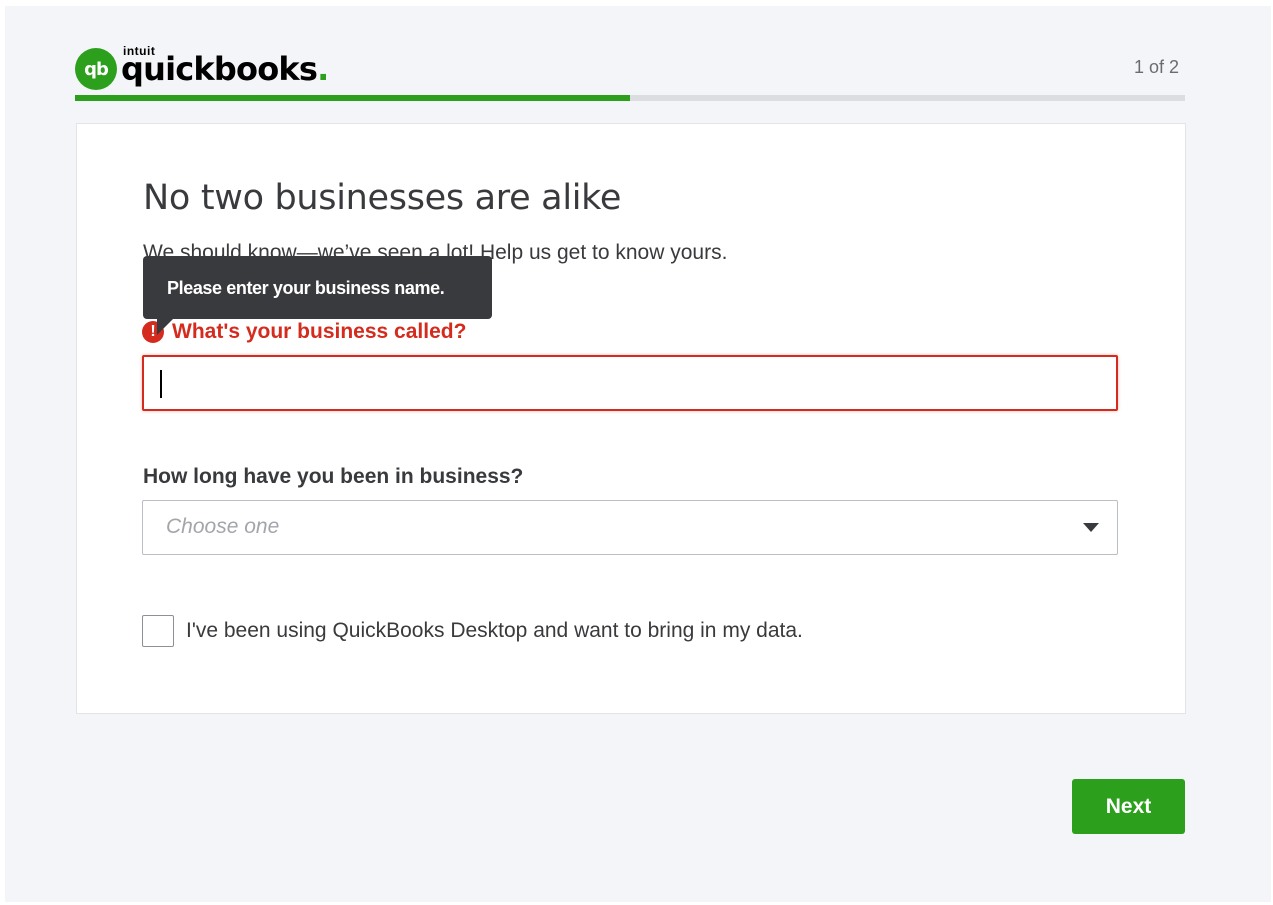 This screenshot has height=905, width=1273. What do you see at coordinates (630, 527) in the screenshot?
I see `business-duration-select: Choose one` at bounding box center [630, 527].